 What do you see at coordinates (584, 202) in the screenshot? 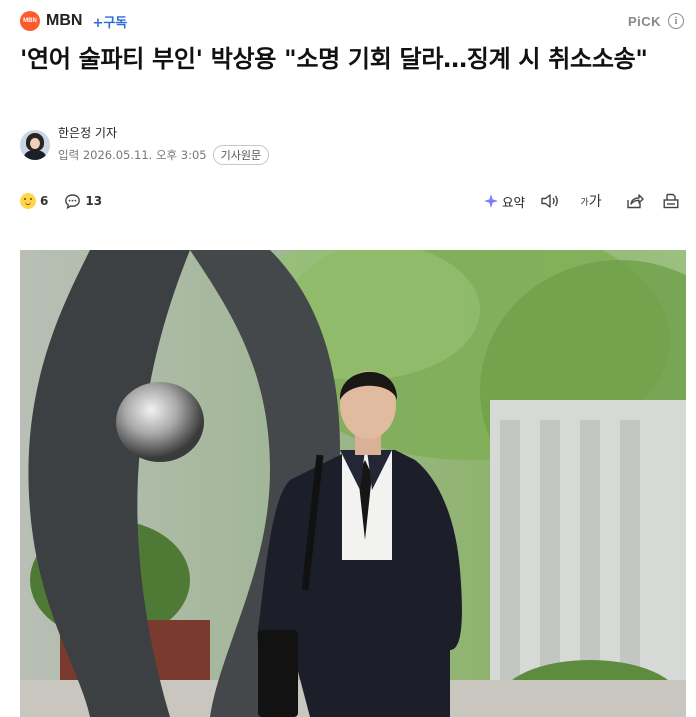
I see `fontsize-small-label: 가` at bounding box center [584, 202].